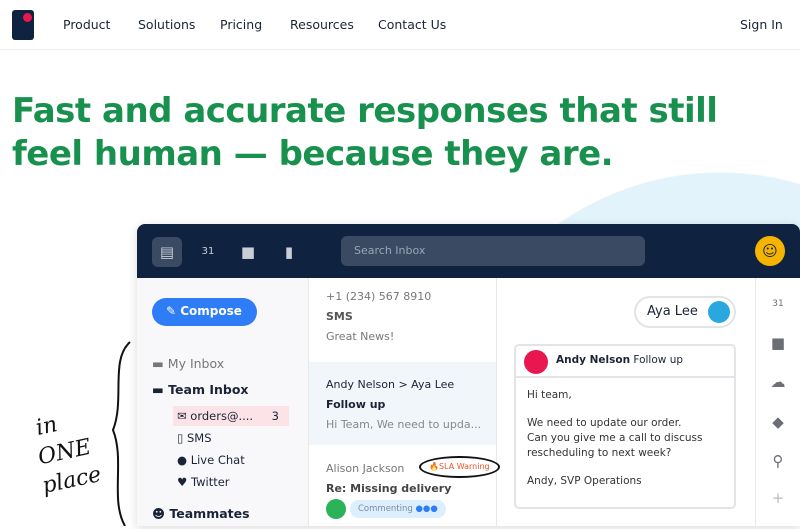 The height and width of the screenshot is (529, 800). What do you see at coordinates (248, 252) in the screenshot?
I see `contacts-icon: ■` at bounding box center [248, 252].